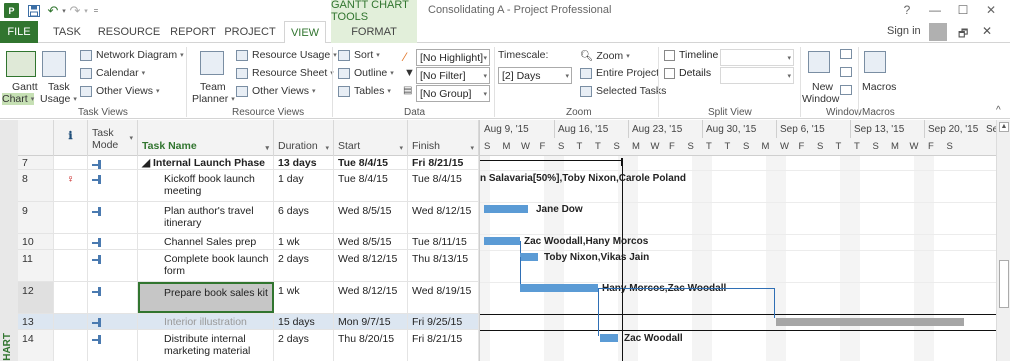  Describe the element at coordinates (453, 75) in the screenshot. I see `filter-dropdown: [No Filter] ▾` at that location.